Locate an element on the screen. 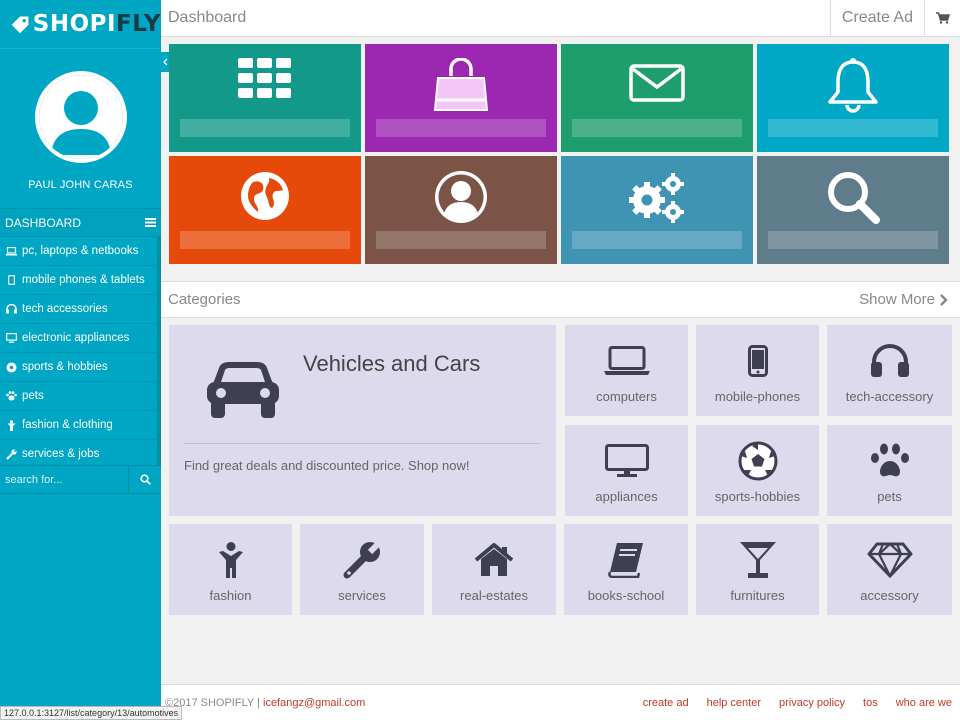  category-sports-hobbies: sports-hobbies is located at coordinates (757, 470).